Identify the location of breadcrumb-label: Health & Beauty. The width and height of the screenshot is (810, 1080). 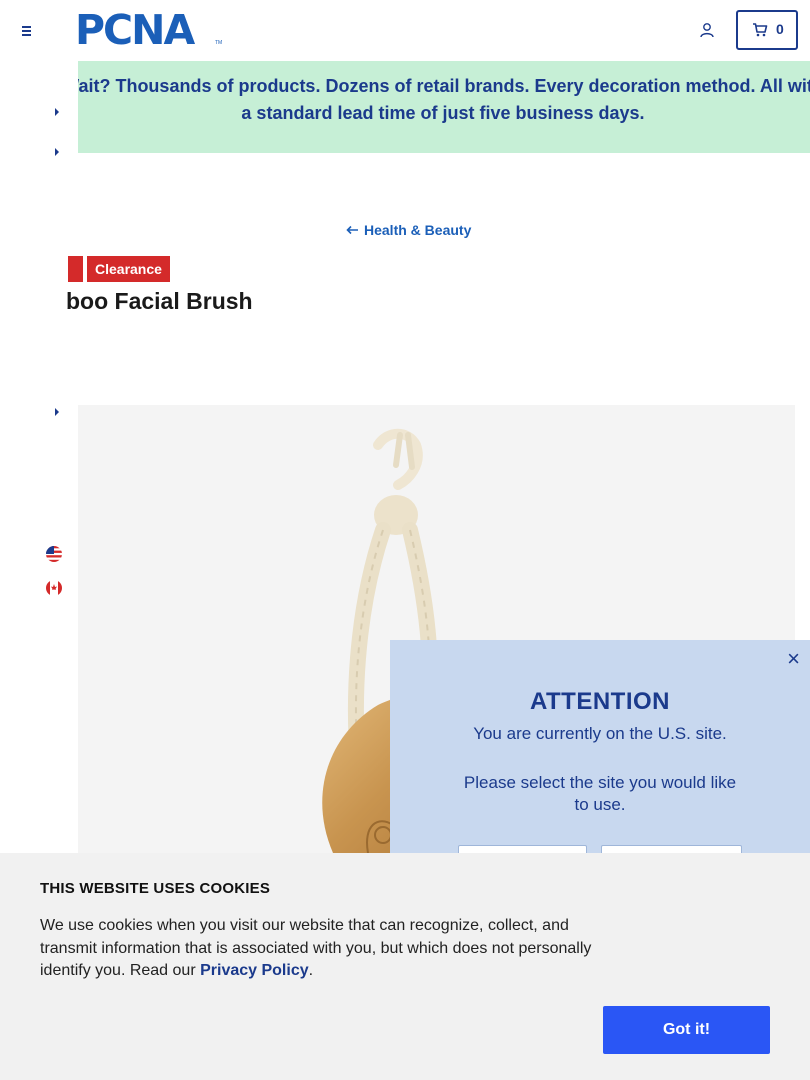
(418, 230).